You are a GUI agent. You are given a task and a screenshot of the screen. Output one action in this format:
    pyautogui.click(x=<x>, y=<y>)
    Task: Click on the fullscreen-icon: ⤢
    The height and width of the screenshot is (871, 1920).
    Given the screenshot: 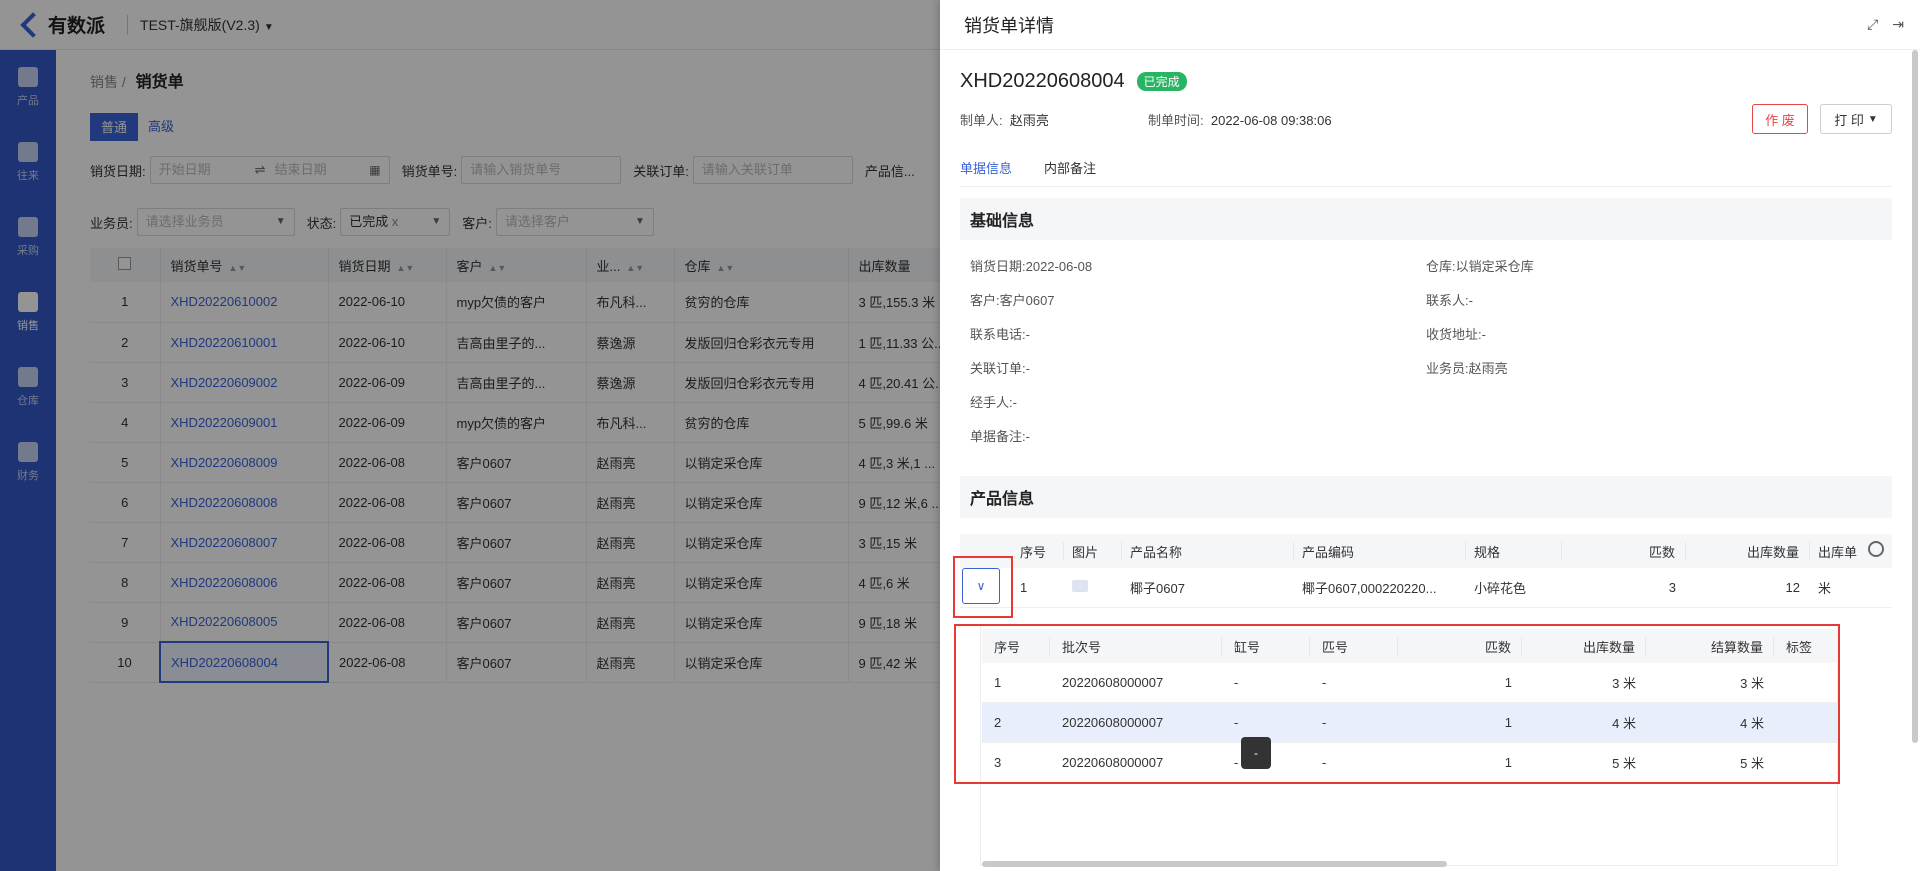 What is the action you would take?
    pyautogui.click(x=1872, y=24)
    